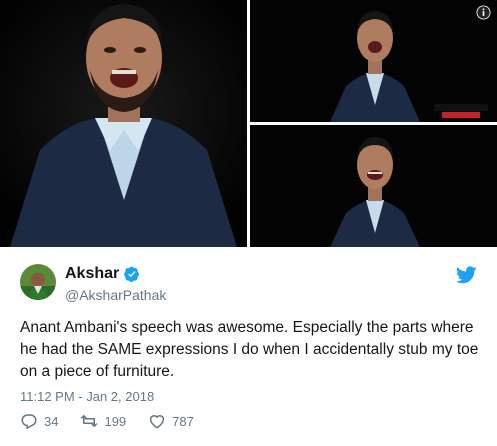 The height and width of the screenshot is (446, 497). Describe the element at coordinates (38, 282) in the screenshot. I see `avatar` at that location.